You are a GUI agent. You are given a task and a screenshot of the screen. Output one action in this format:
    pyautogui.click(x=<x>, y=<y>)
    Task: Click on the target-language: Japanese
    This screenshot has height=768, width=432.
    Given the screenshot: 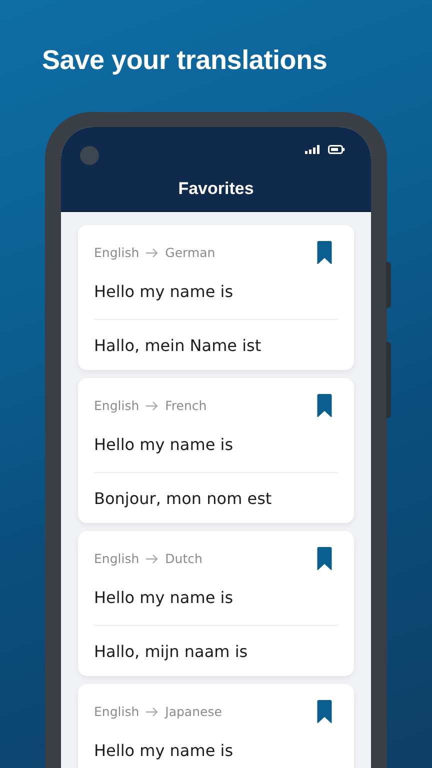 What is the action you would take?
    pyautogui.click(x=193, y=712)
    